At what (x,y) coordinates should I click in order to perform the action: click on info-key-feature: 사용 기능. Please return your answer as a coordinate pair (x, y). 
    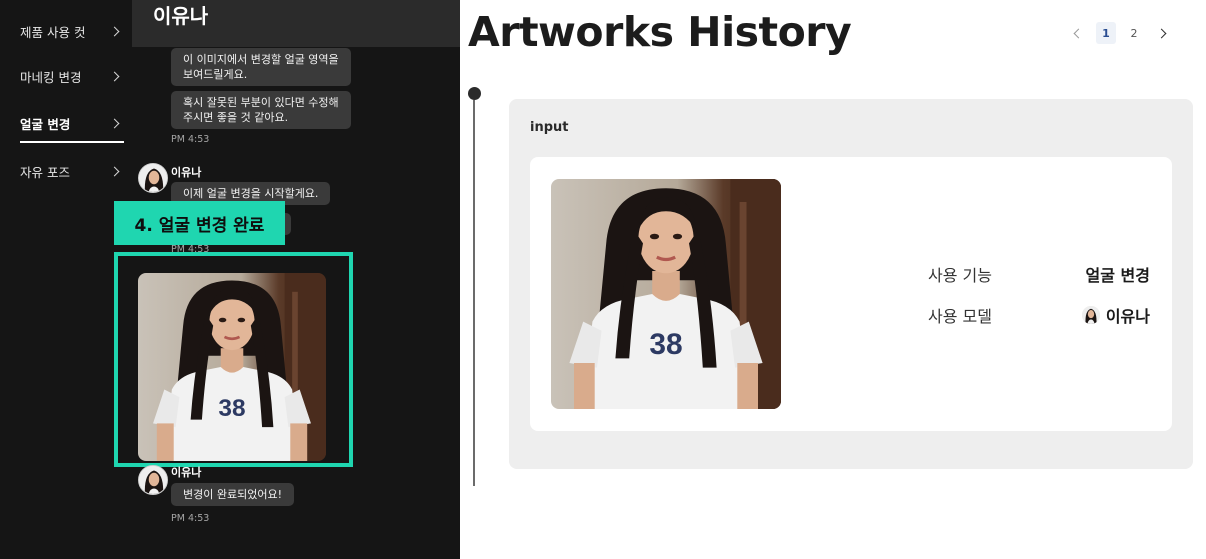
    Looking at the image, I should click on (960, 275).